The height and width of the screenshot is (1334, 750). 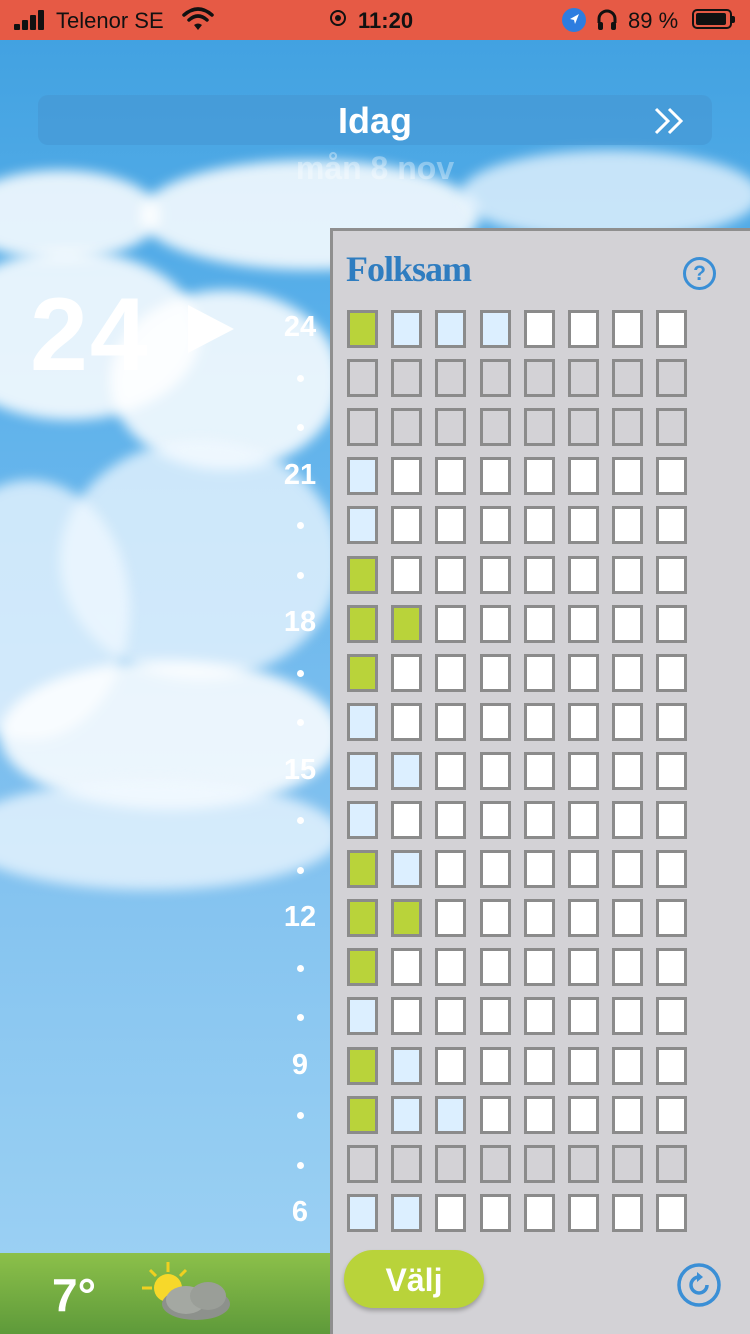 What do you see at coordinates (699, 1285) in the screenshot?
I see `refresh-icon` at bounding box center [699, 1285].